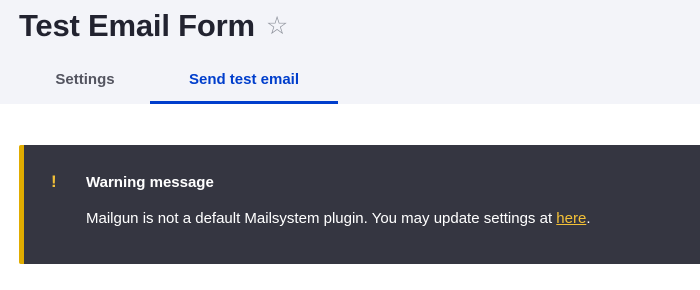  What do you see at coordinates (150, 182) in the screenshot?
I see `warning-title: Warning message` at bounding box center [150, 182].